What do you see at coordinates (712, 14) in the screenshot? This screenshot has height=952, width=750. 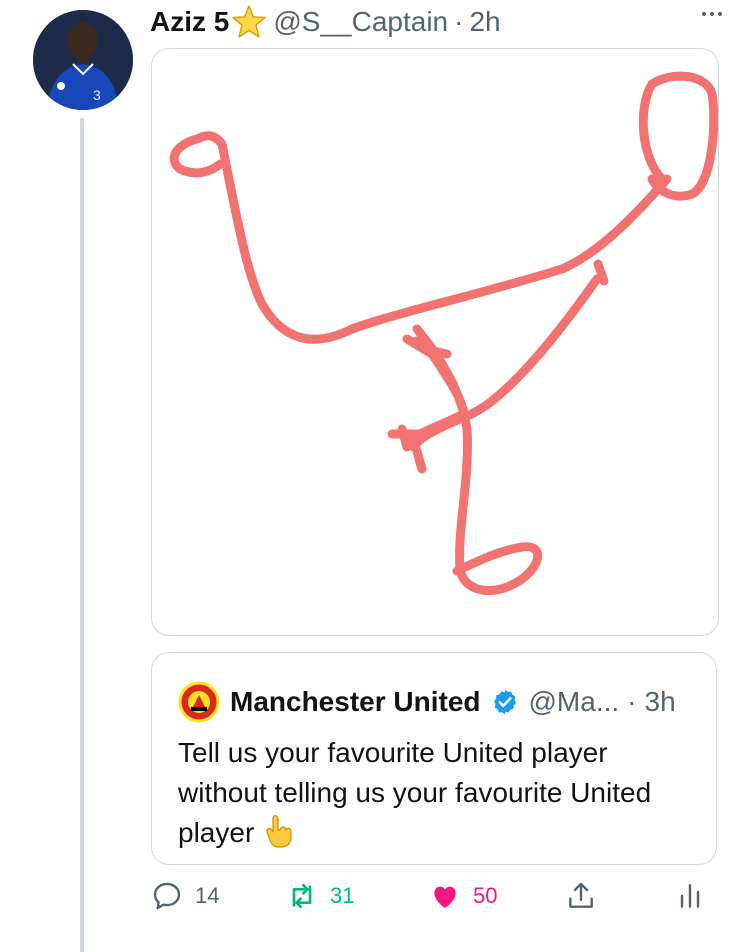 I see `more-options-icon` at bounding box center [712, 14].